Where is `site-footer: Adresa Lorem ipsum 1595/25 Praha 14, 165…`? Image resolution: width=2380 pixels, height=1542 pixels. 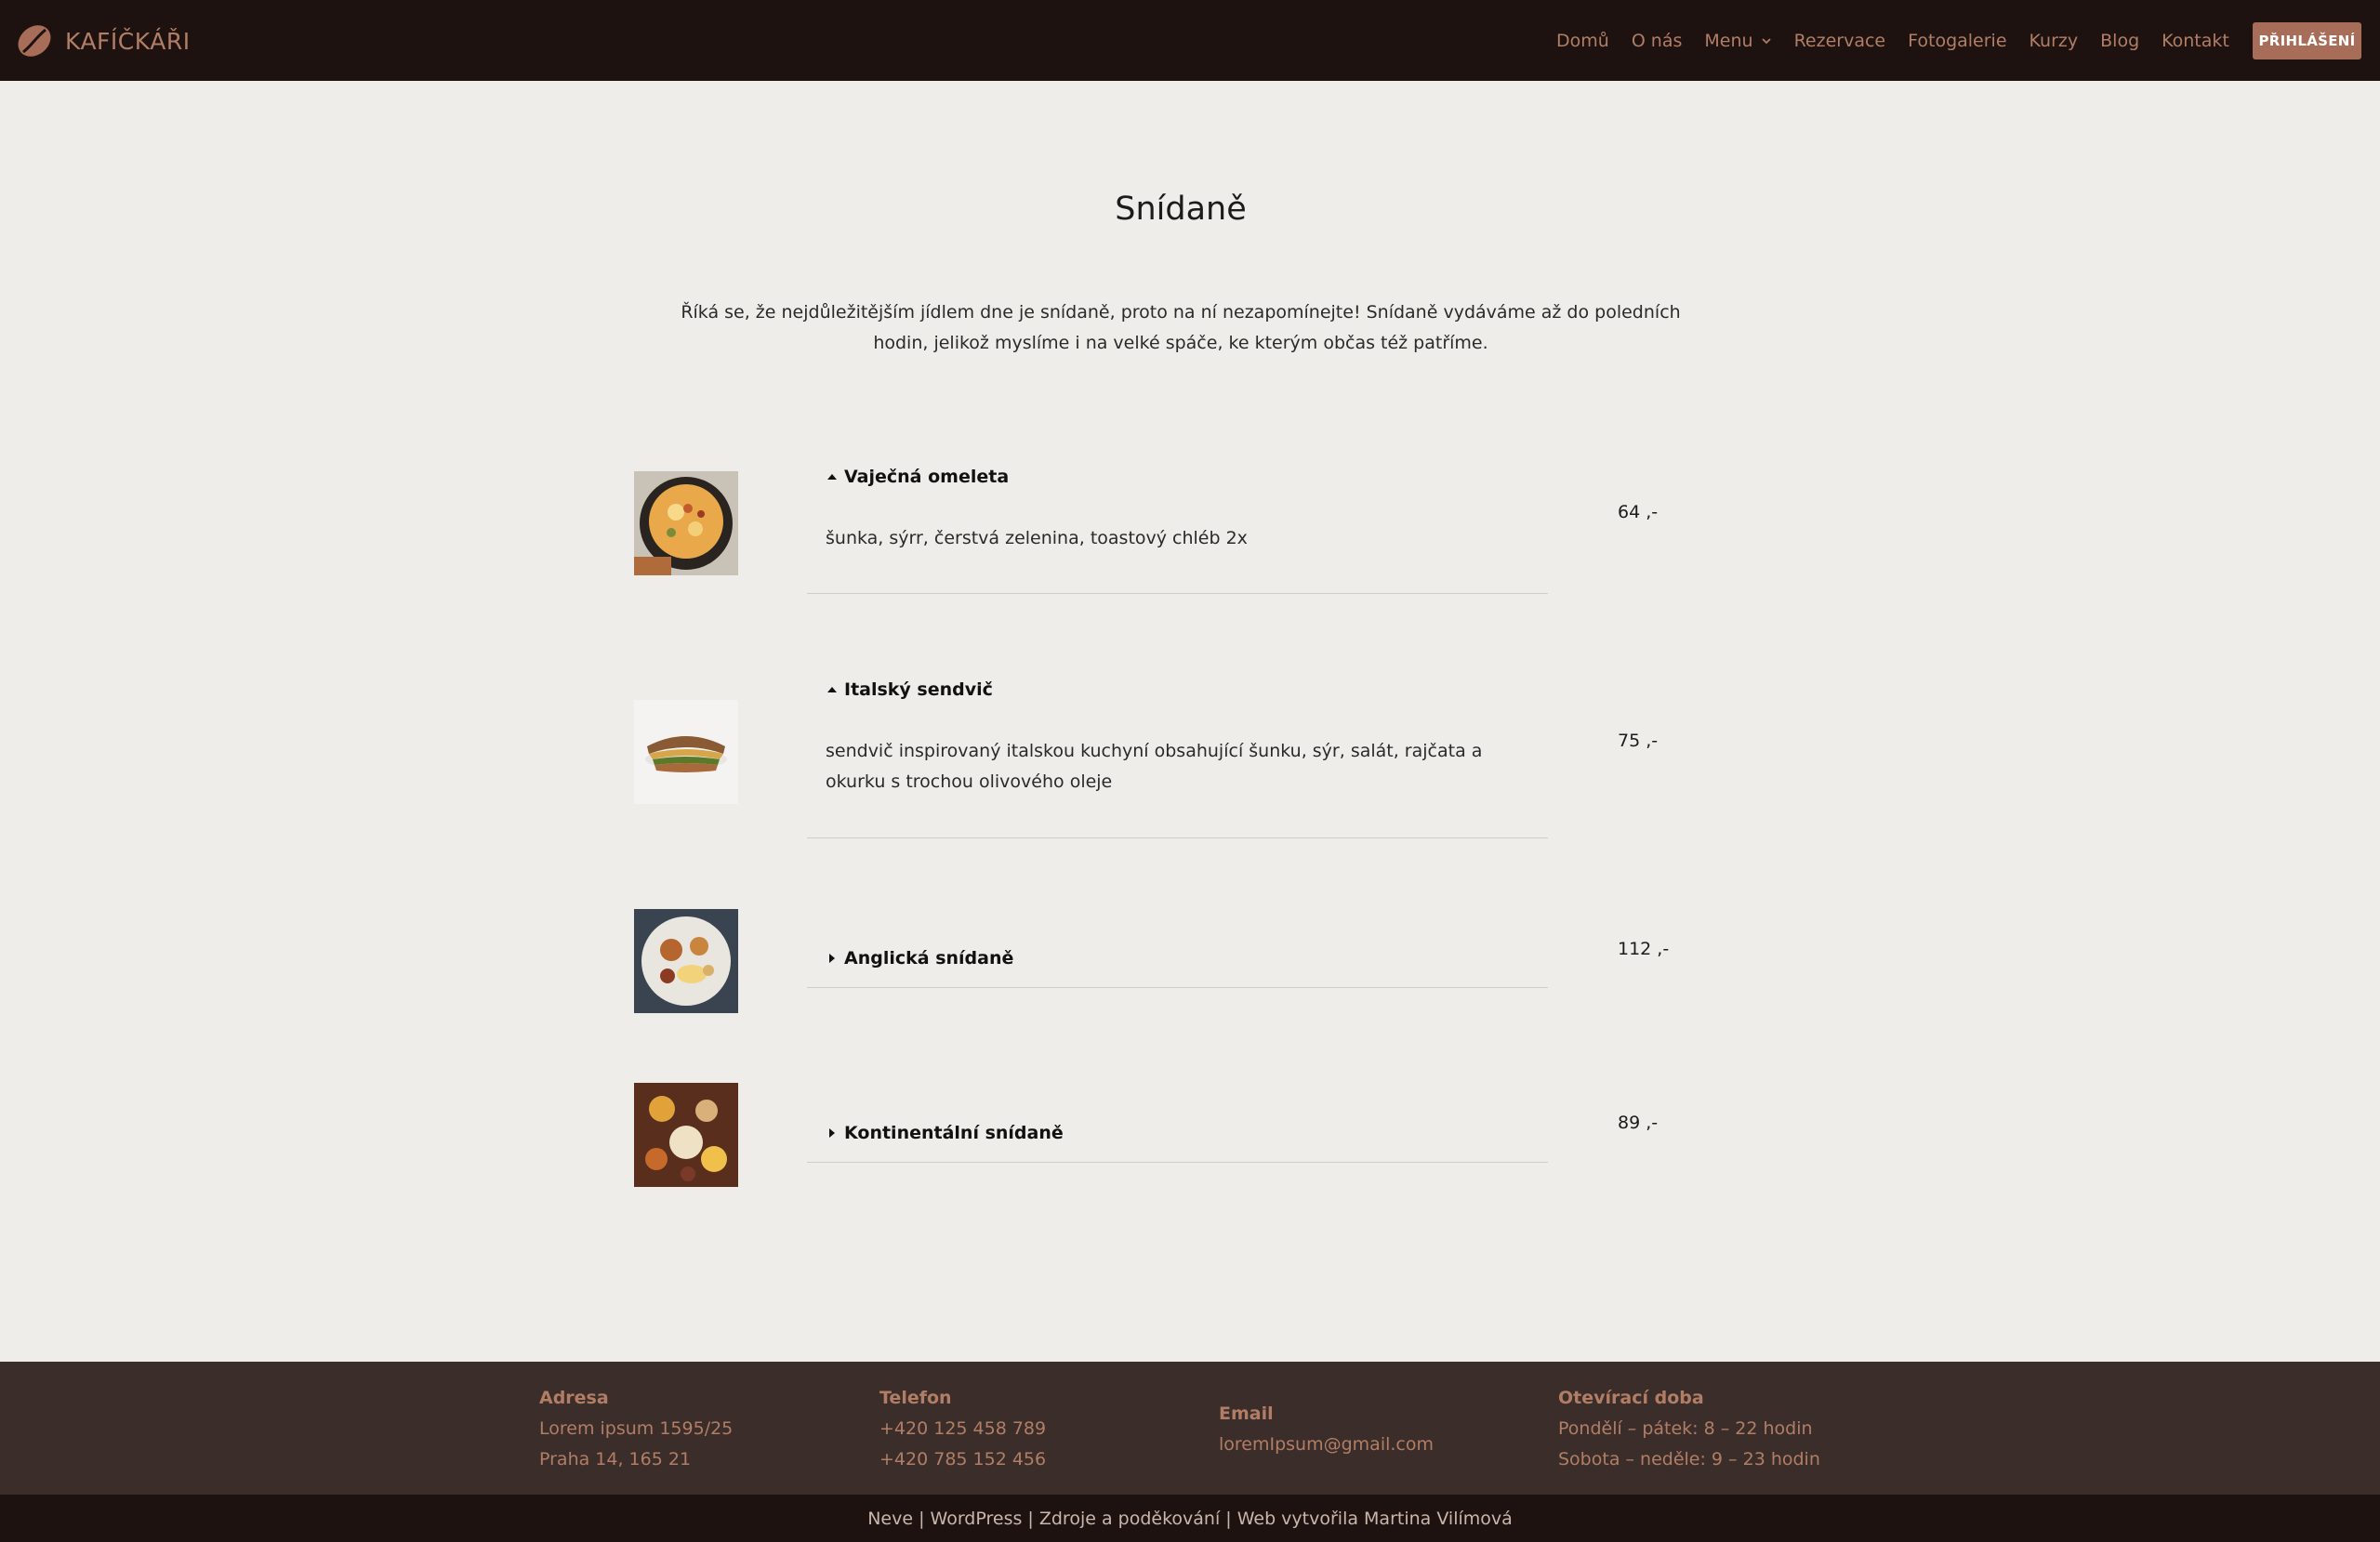 site-footer: Adresa Lorem ipsum 1595/25 Praha 14, 165… is located at coordinates (1190, 1428).